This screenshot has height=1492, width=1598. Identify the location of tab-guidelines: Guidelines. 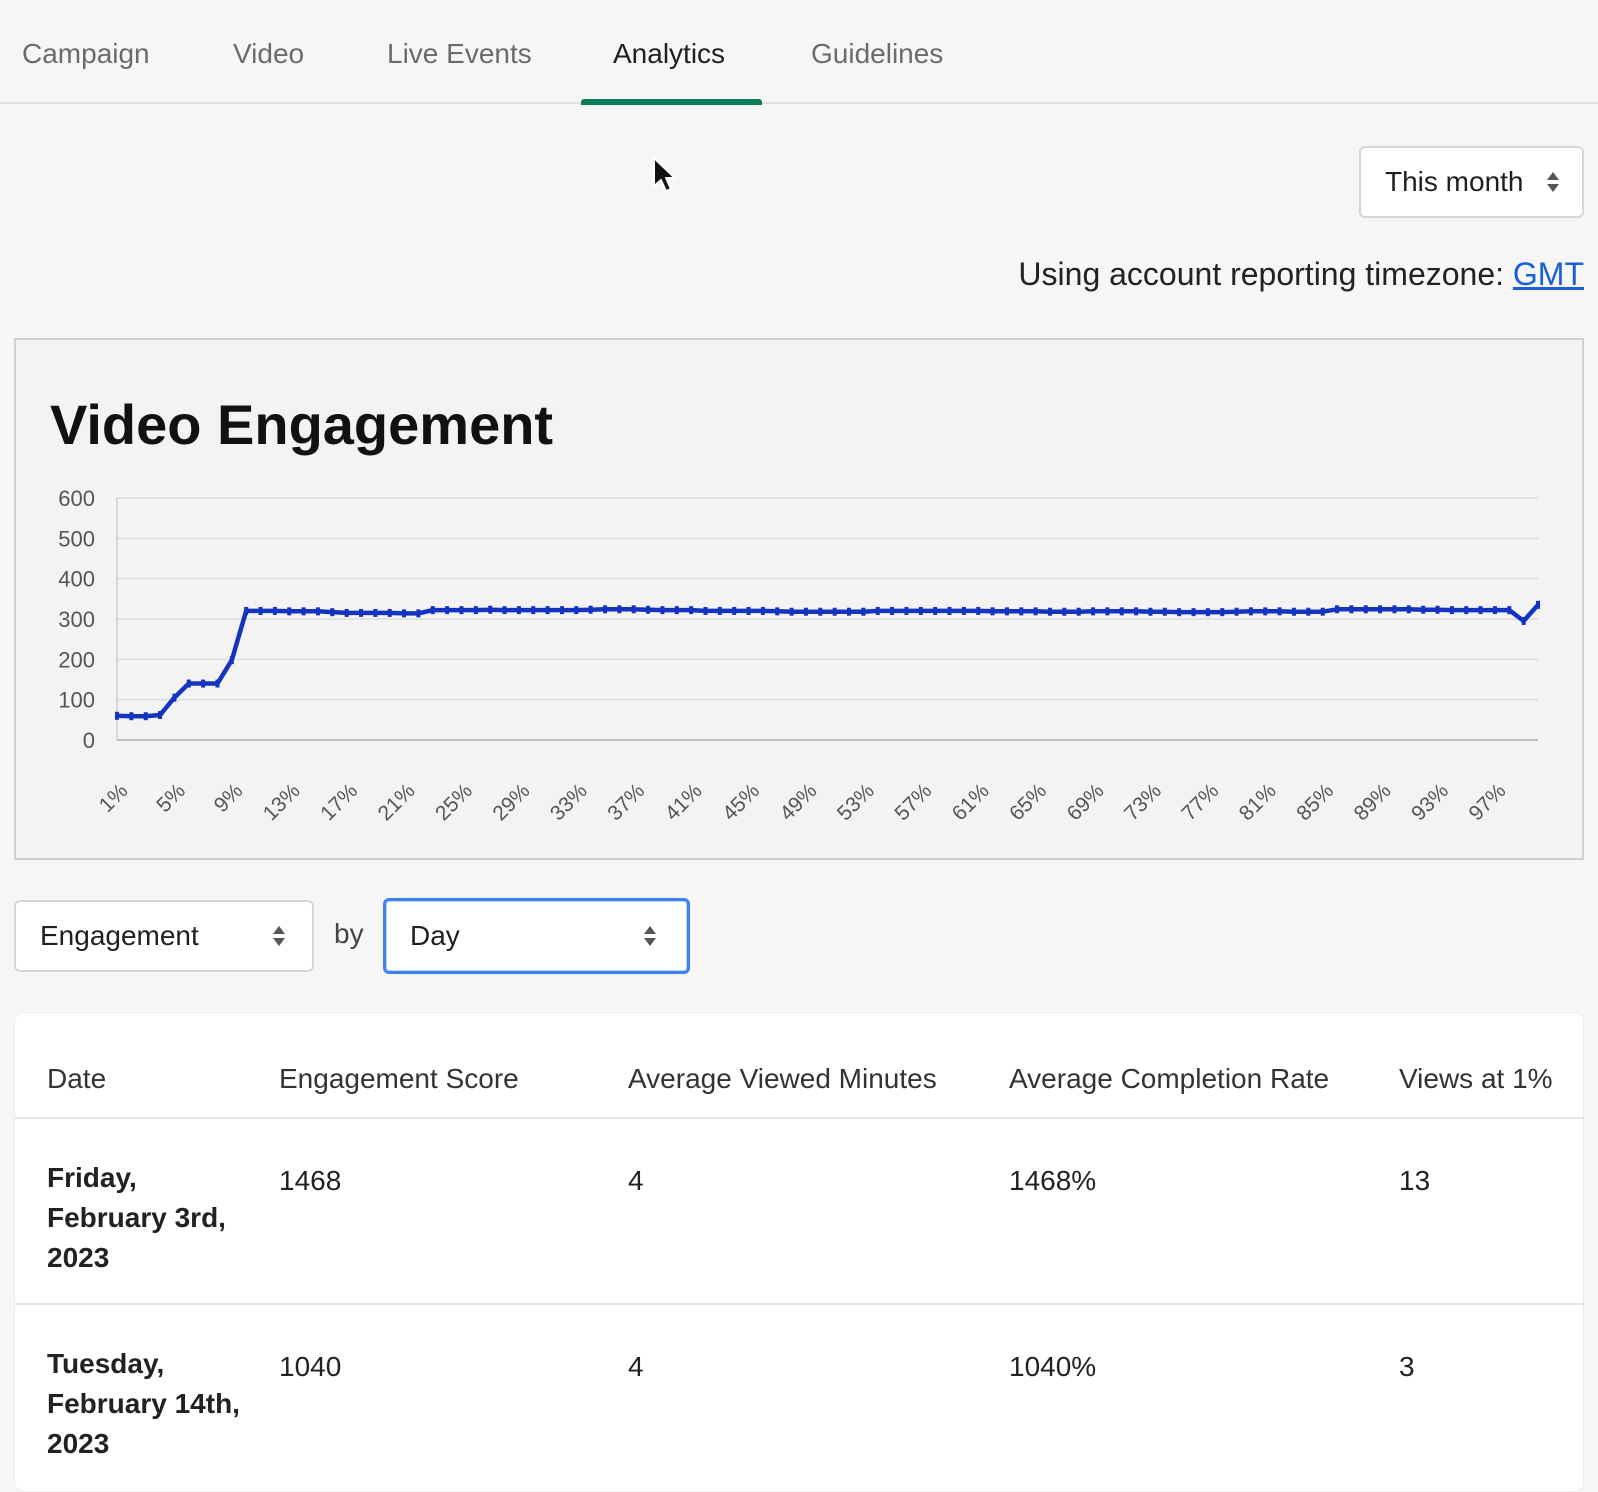
(877, 52).